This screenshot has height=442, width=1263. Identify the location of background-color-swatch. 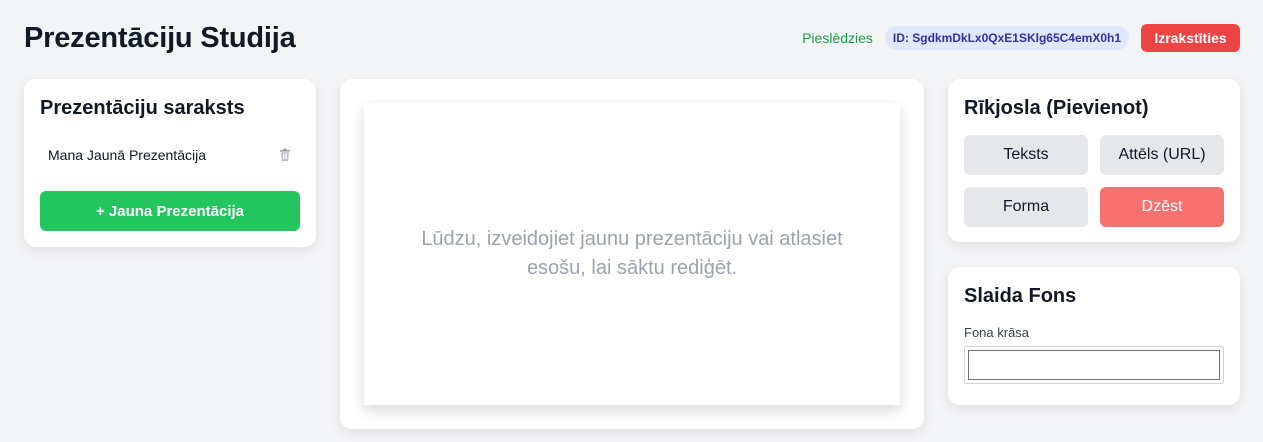
(1094, 365).